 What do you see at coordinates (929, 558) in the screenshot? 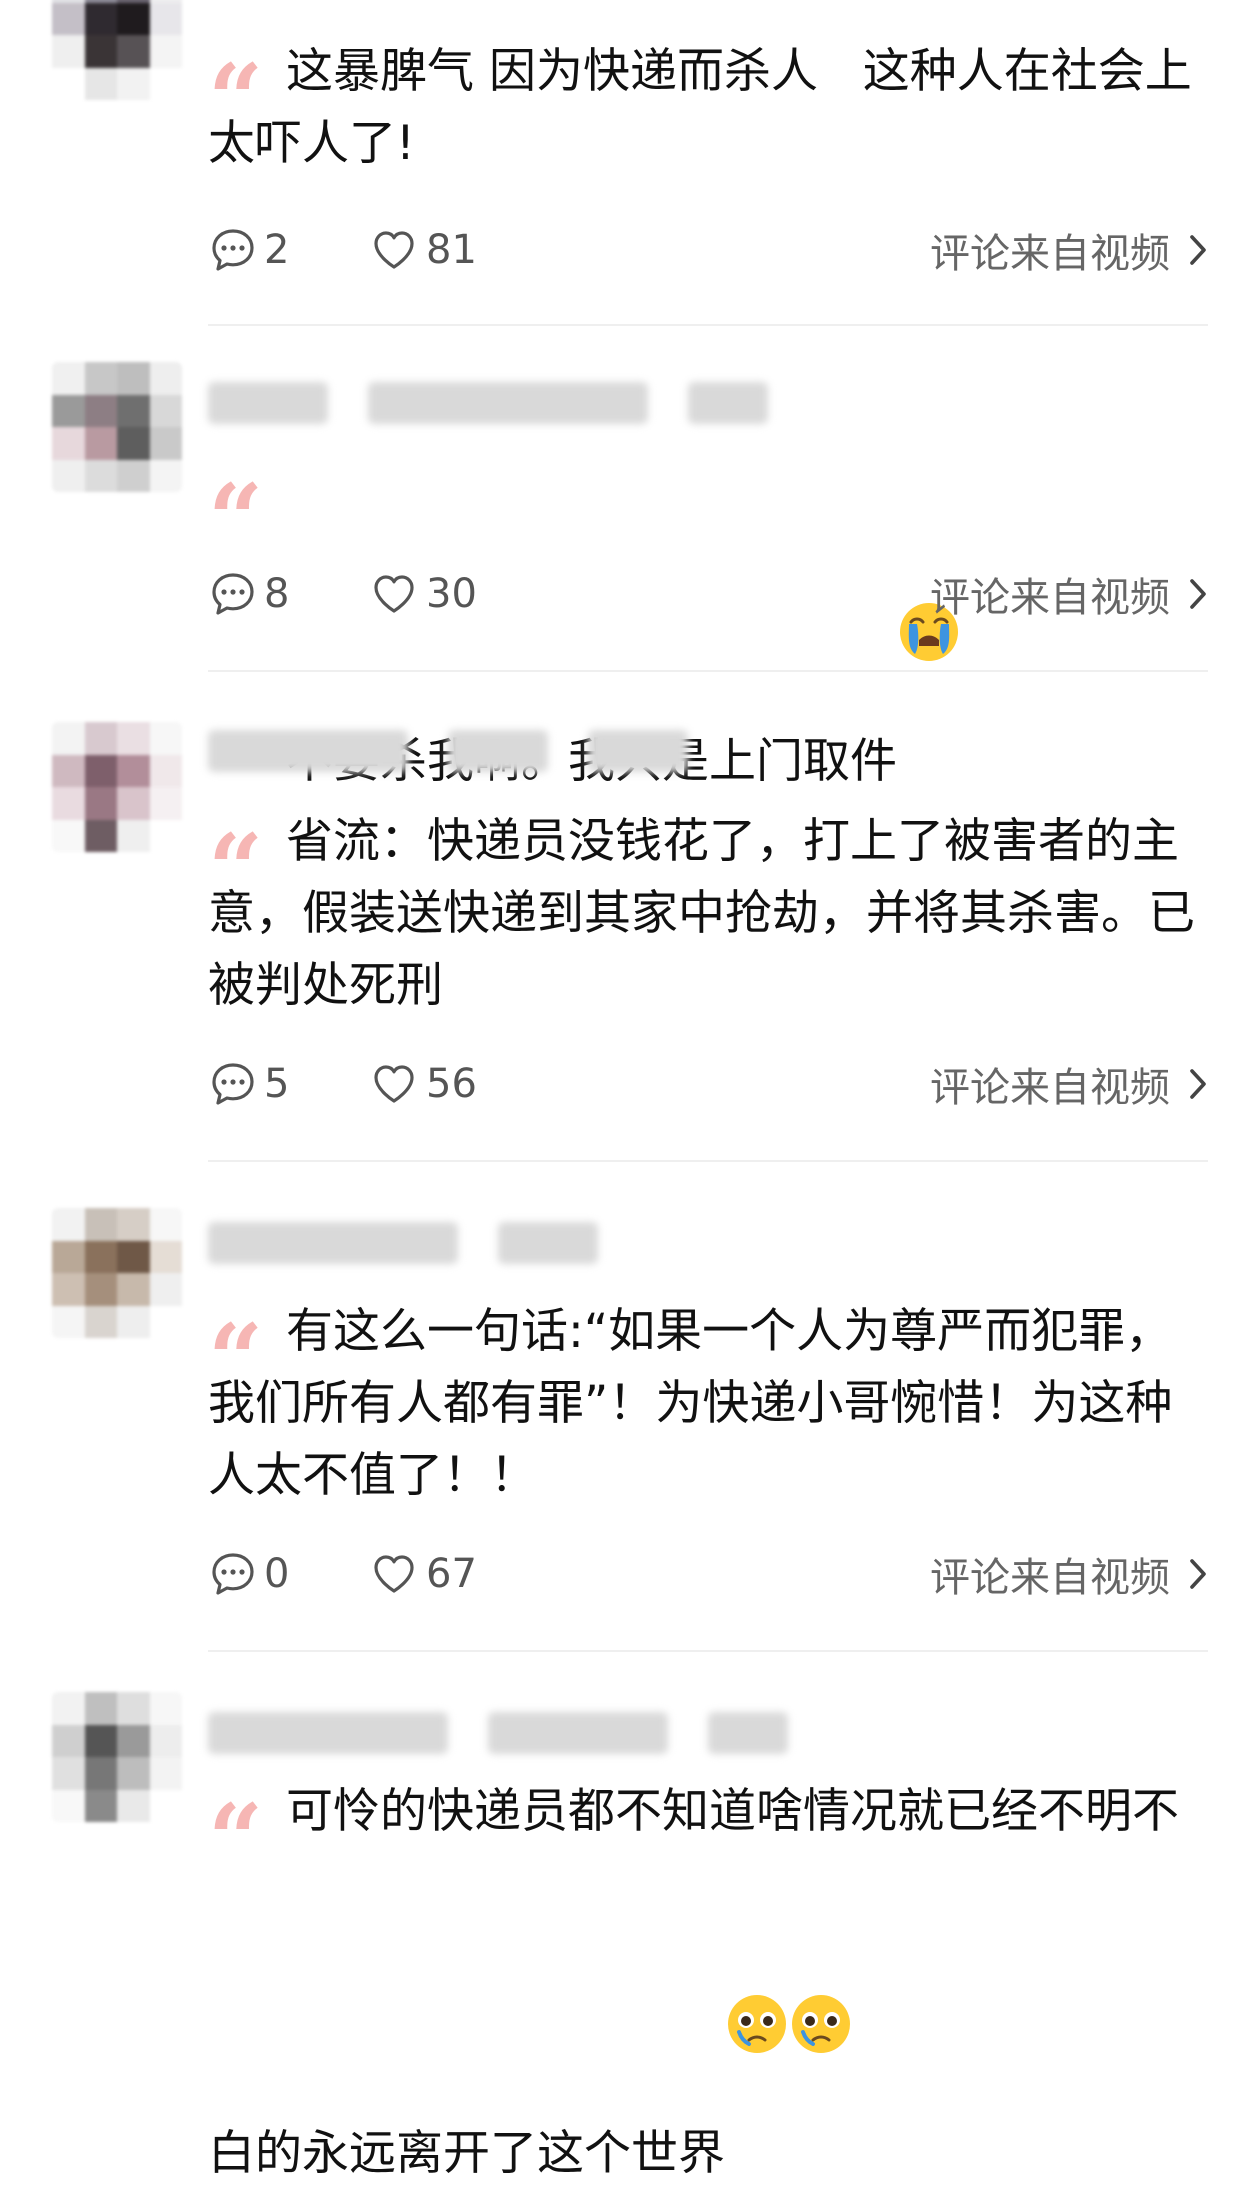
I see `loudly-crying-face-icon` at bounding box center [929, 558].